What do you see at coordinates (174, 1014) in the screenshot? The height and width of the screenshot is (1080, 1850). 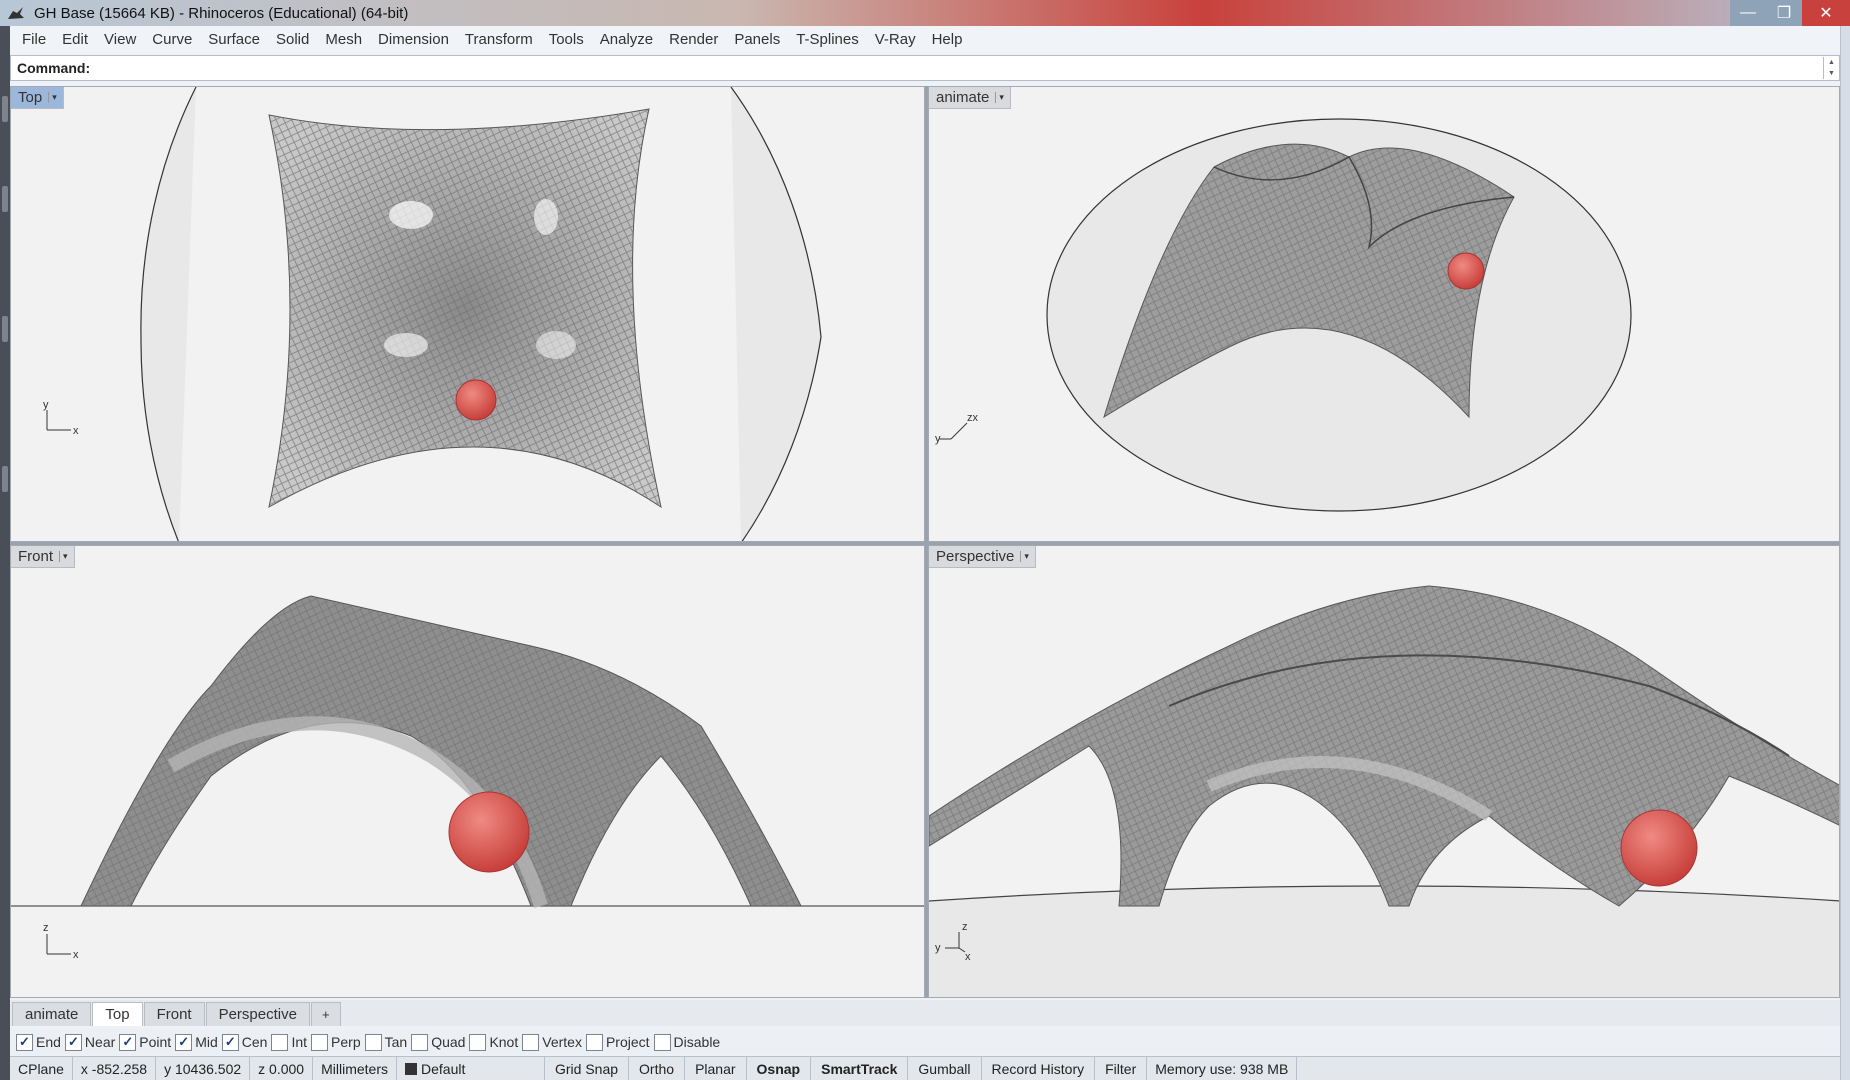 I see `tab-front: Front` at bounding box center [174, 1014].